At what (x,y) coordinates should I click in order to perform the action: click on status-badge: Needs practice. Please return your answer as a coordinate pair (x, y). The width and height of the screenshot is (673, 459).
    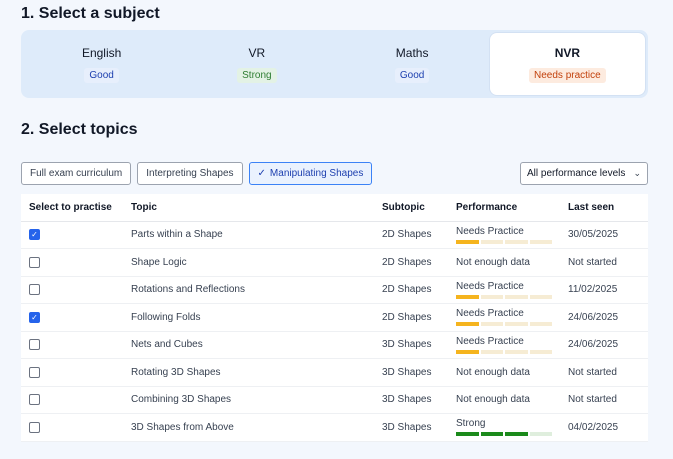
    Looking at the image, I should click on (567, 75).